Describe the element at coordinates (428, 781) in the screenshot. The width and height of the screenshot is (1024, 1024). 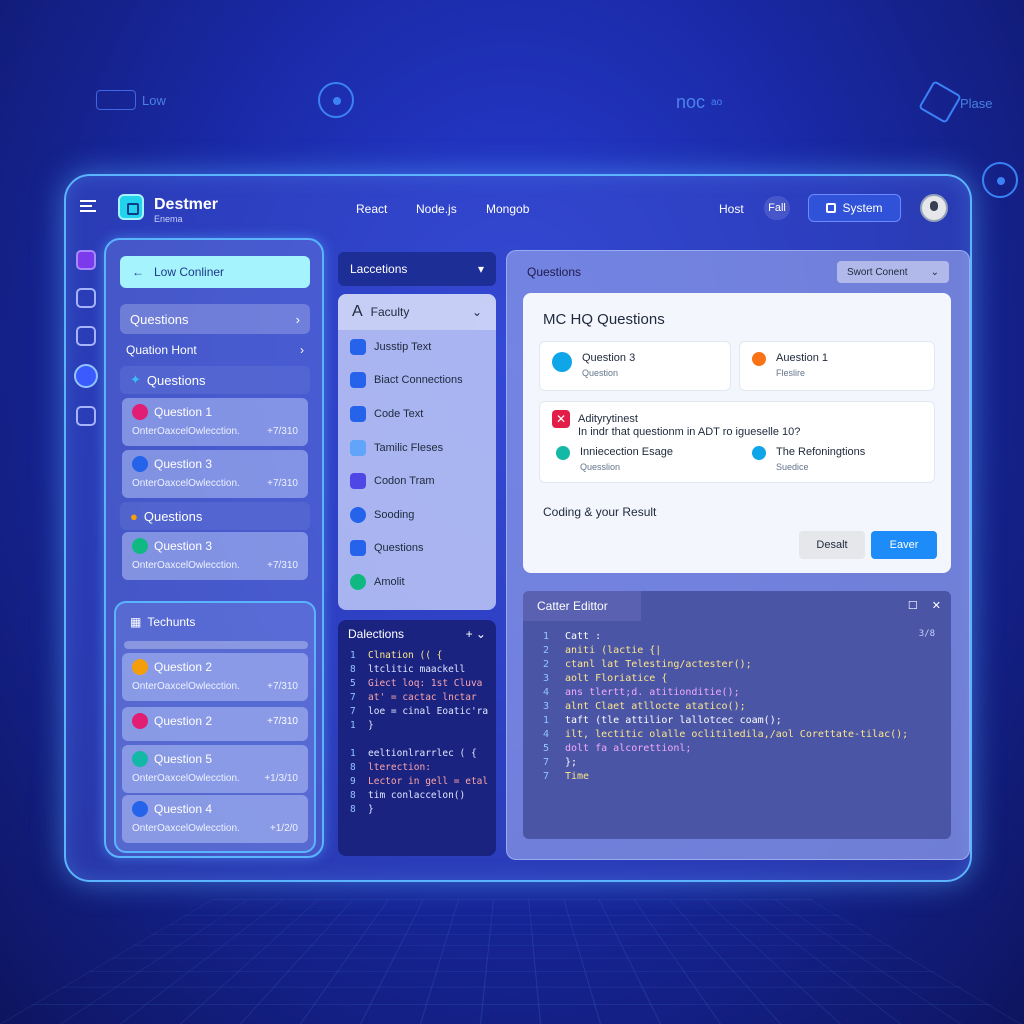
I see `code-text: Lector in gell = etal` at that location.